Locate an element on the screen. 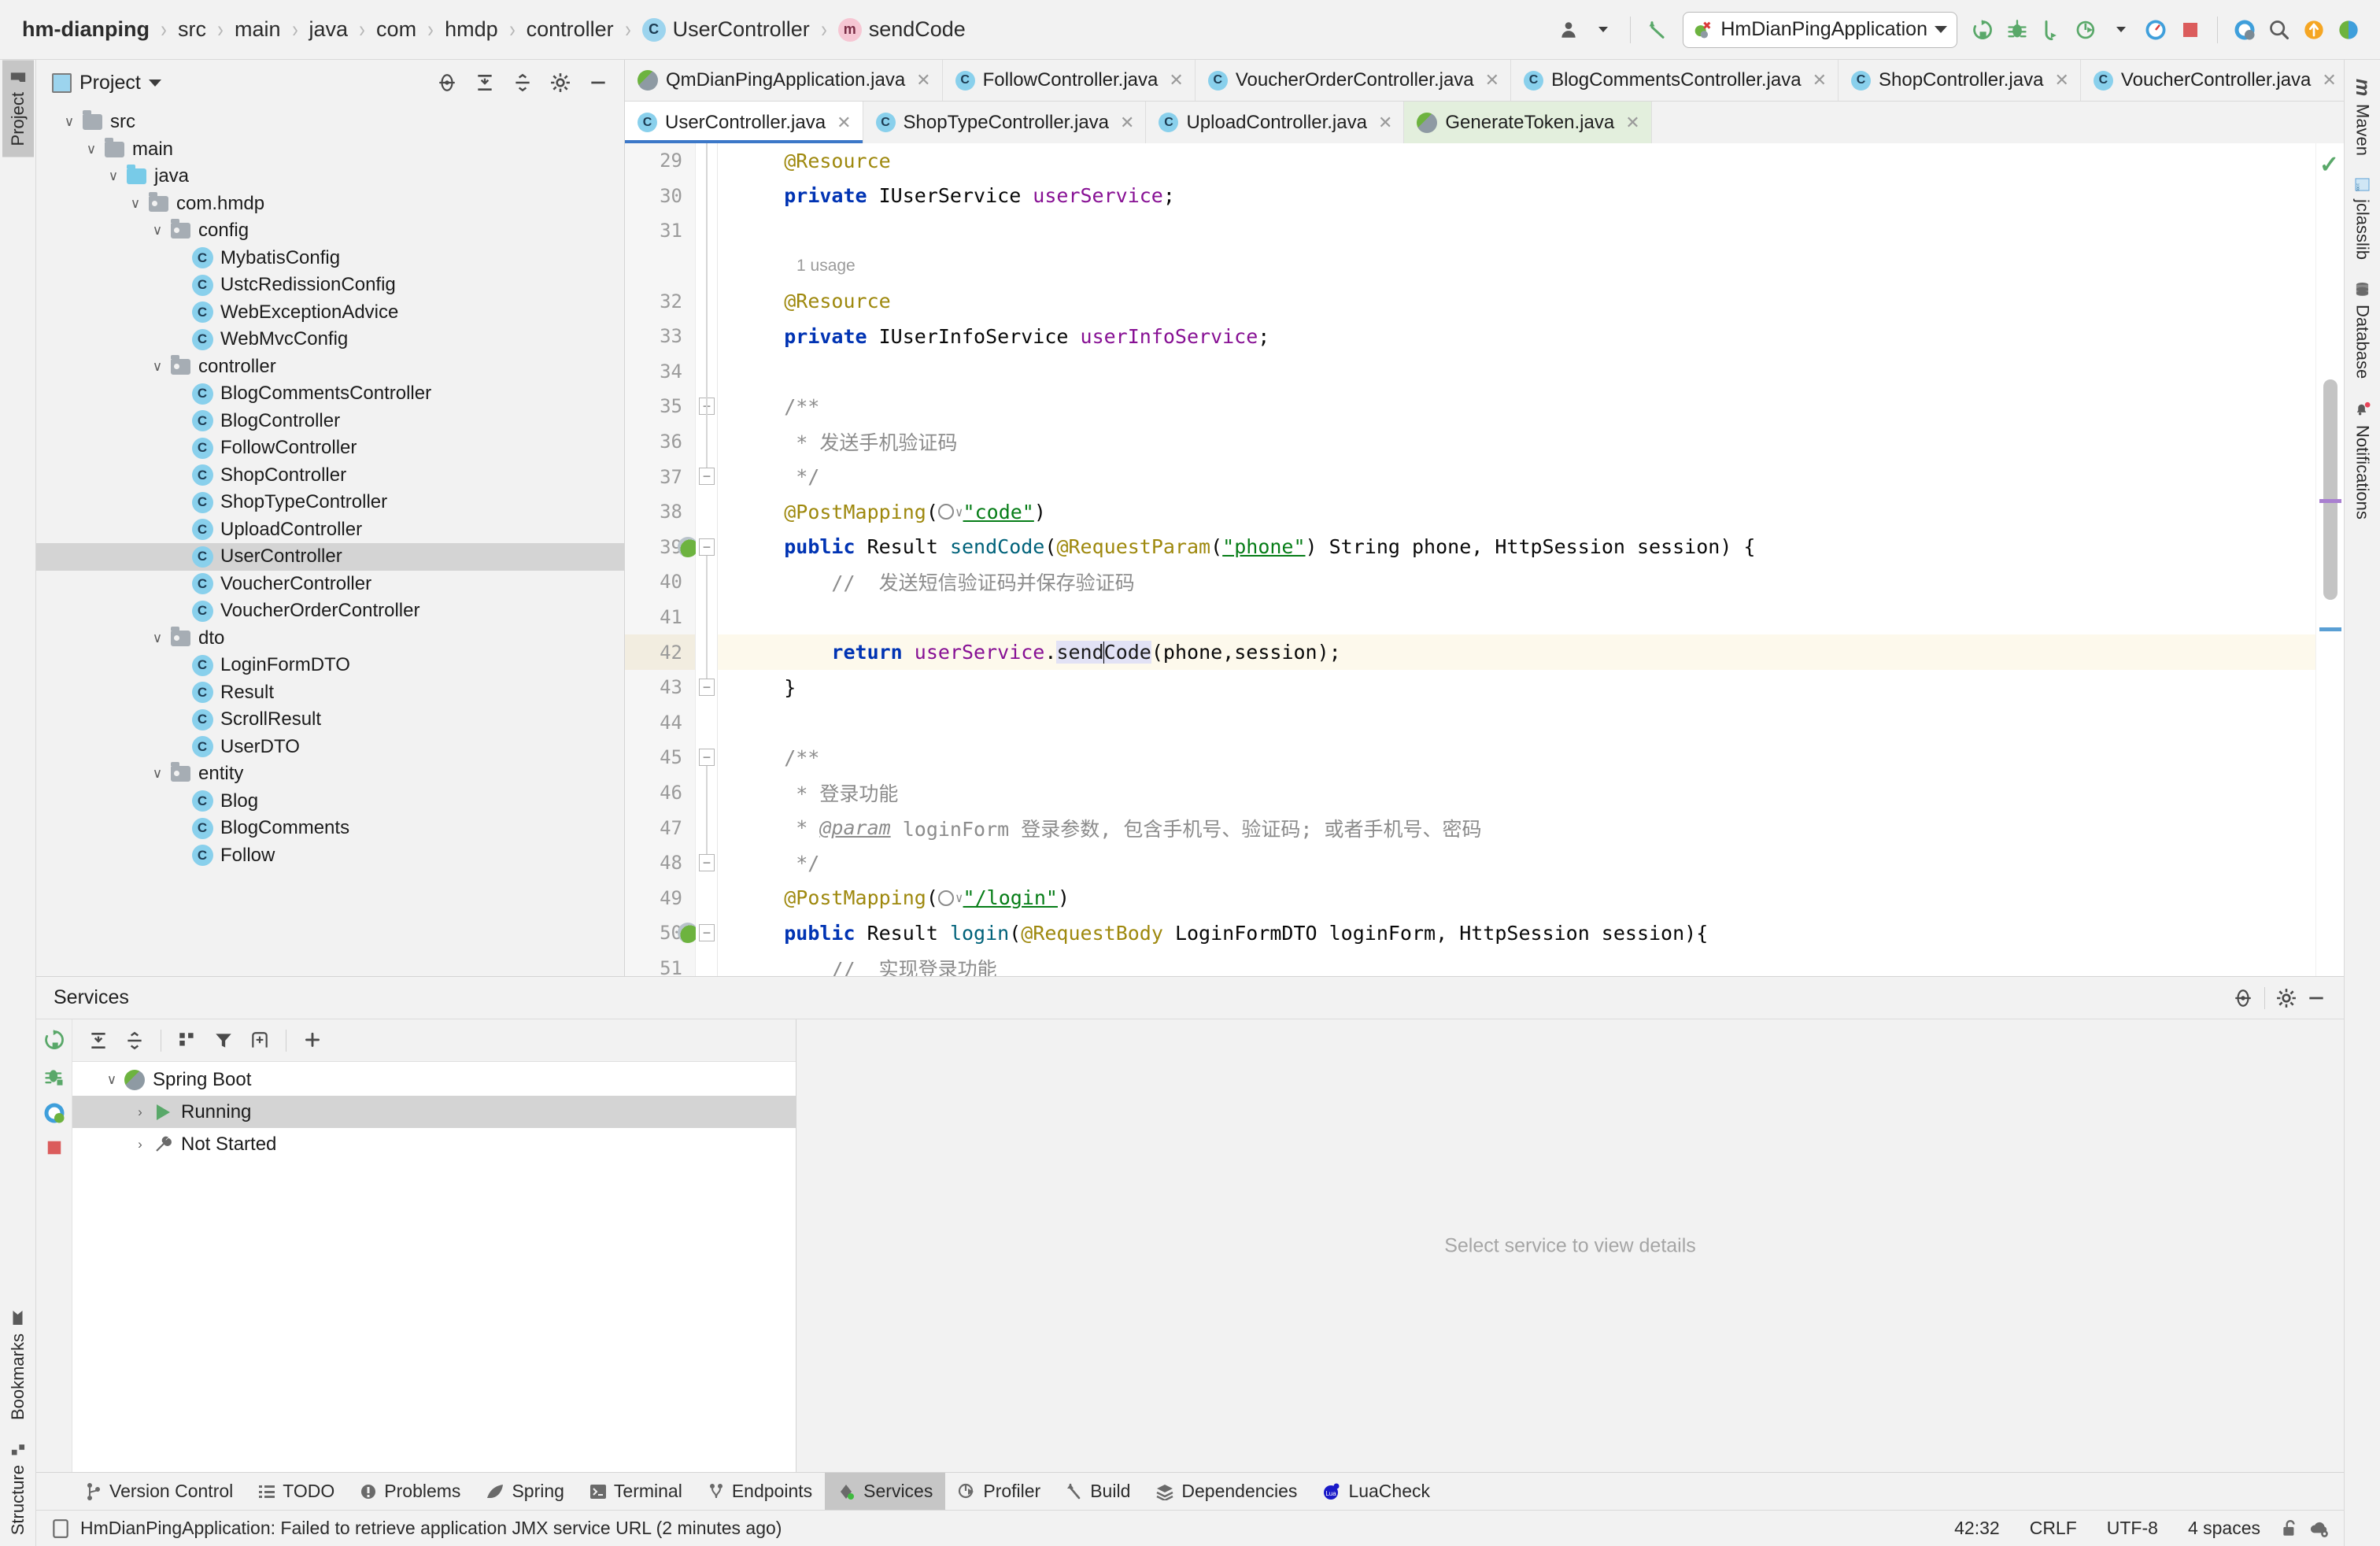  update-project-icon is located at coordinates (2314, 30).